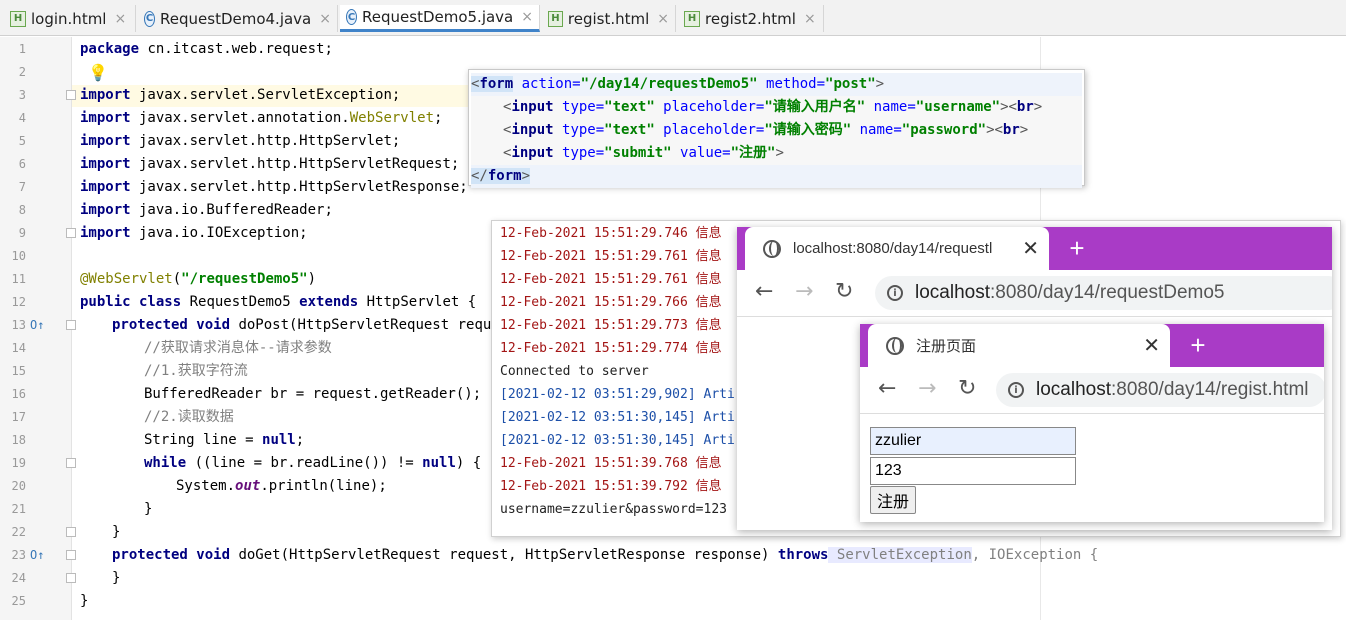 This screenshot has width=1346, height=620. Describe the element at coordinates (189, 417) in the screenshot. I see `code-comment: //2.读取数据` at that location.